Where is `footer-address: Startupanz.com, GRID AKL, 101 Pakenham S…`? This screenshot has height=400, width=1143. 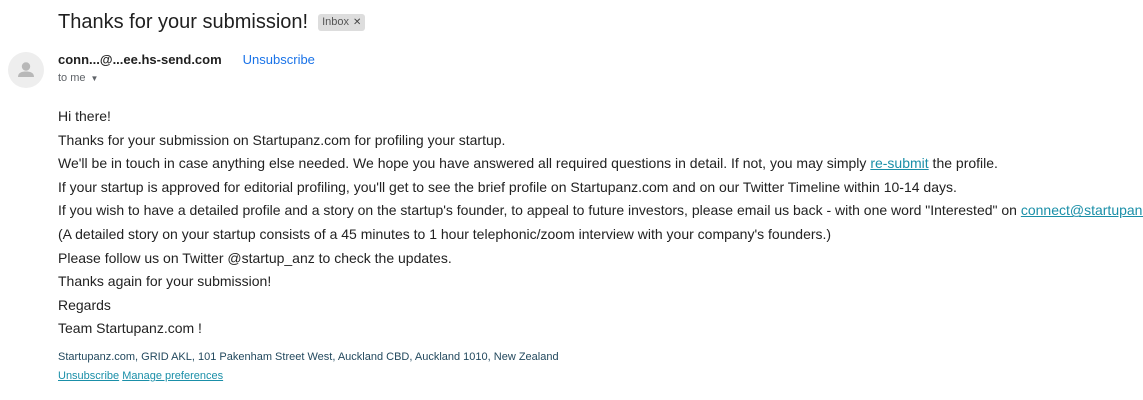
footer-address: Startupanz.com, GRID AKL, 101 Pakenham S… is located at coordinates (308, 357).